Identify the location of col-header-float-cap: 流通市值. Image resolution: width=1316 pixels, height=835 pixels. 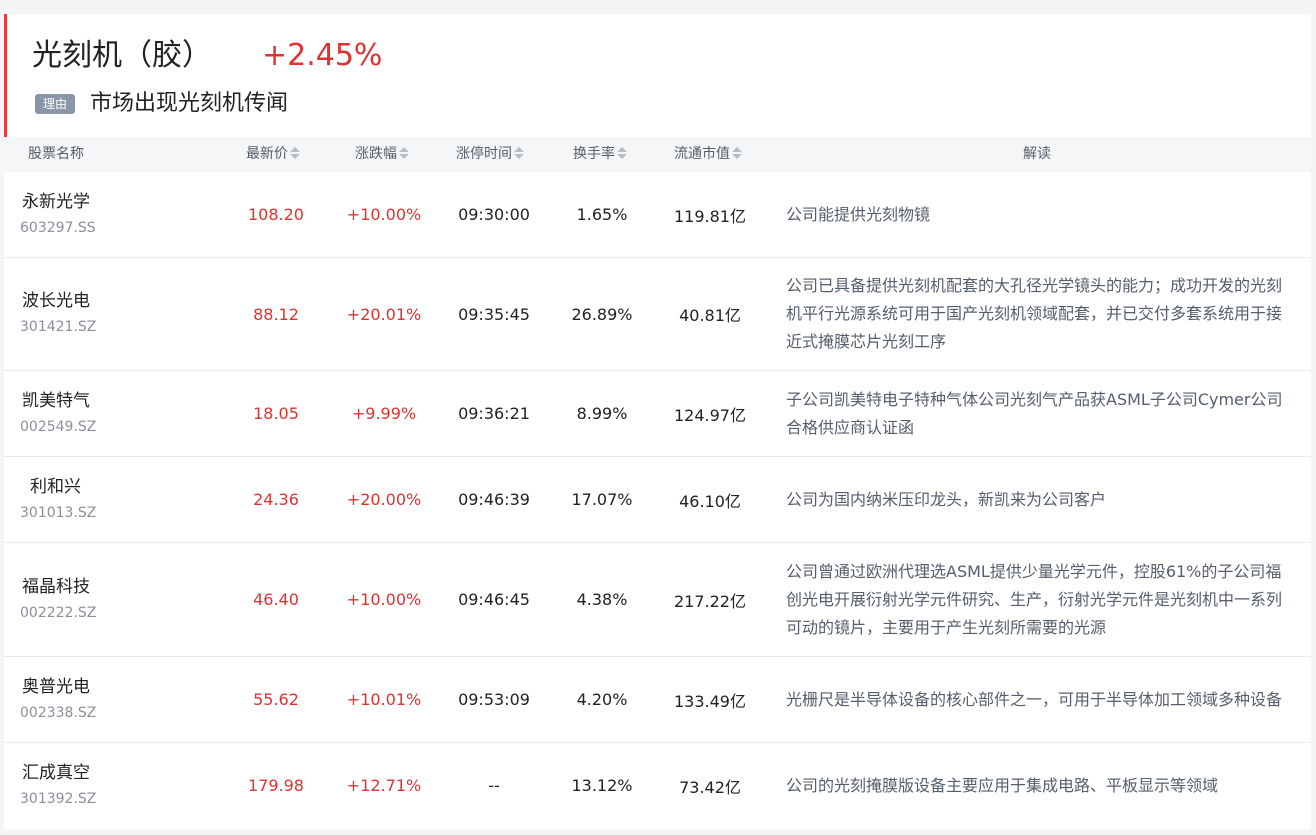
(708, 154).